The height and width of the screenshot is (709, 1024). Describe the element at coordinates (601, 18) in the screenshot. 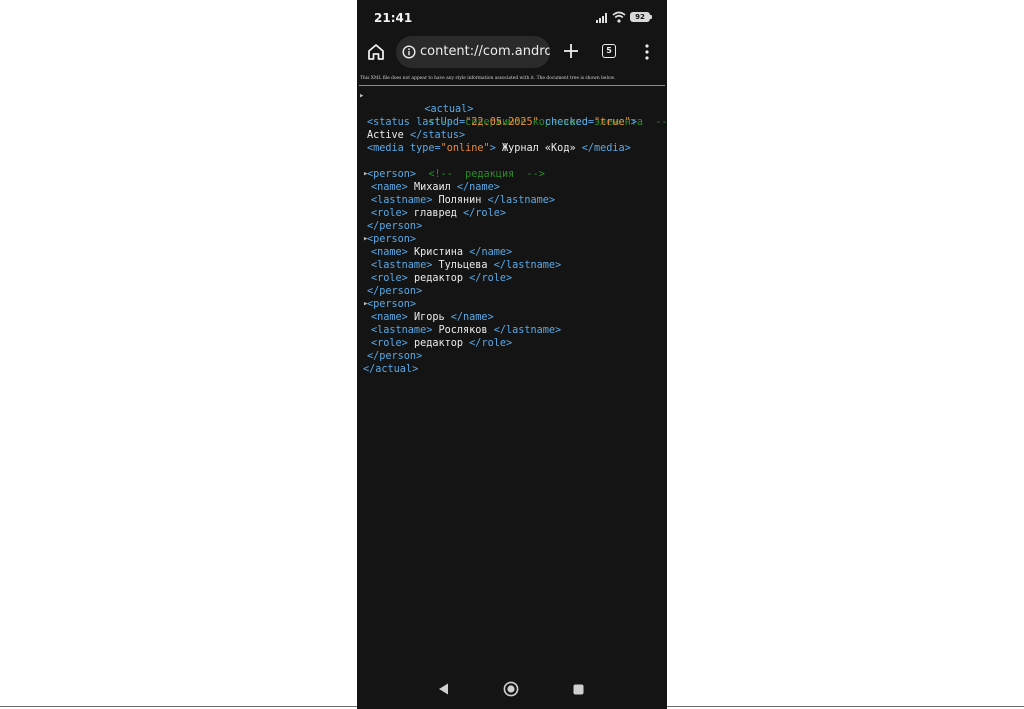

I see `signal-icon` at that location.